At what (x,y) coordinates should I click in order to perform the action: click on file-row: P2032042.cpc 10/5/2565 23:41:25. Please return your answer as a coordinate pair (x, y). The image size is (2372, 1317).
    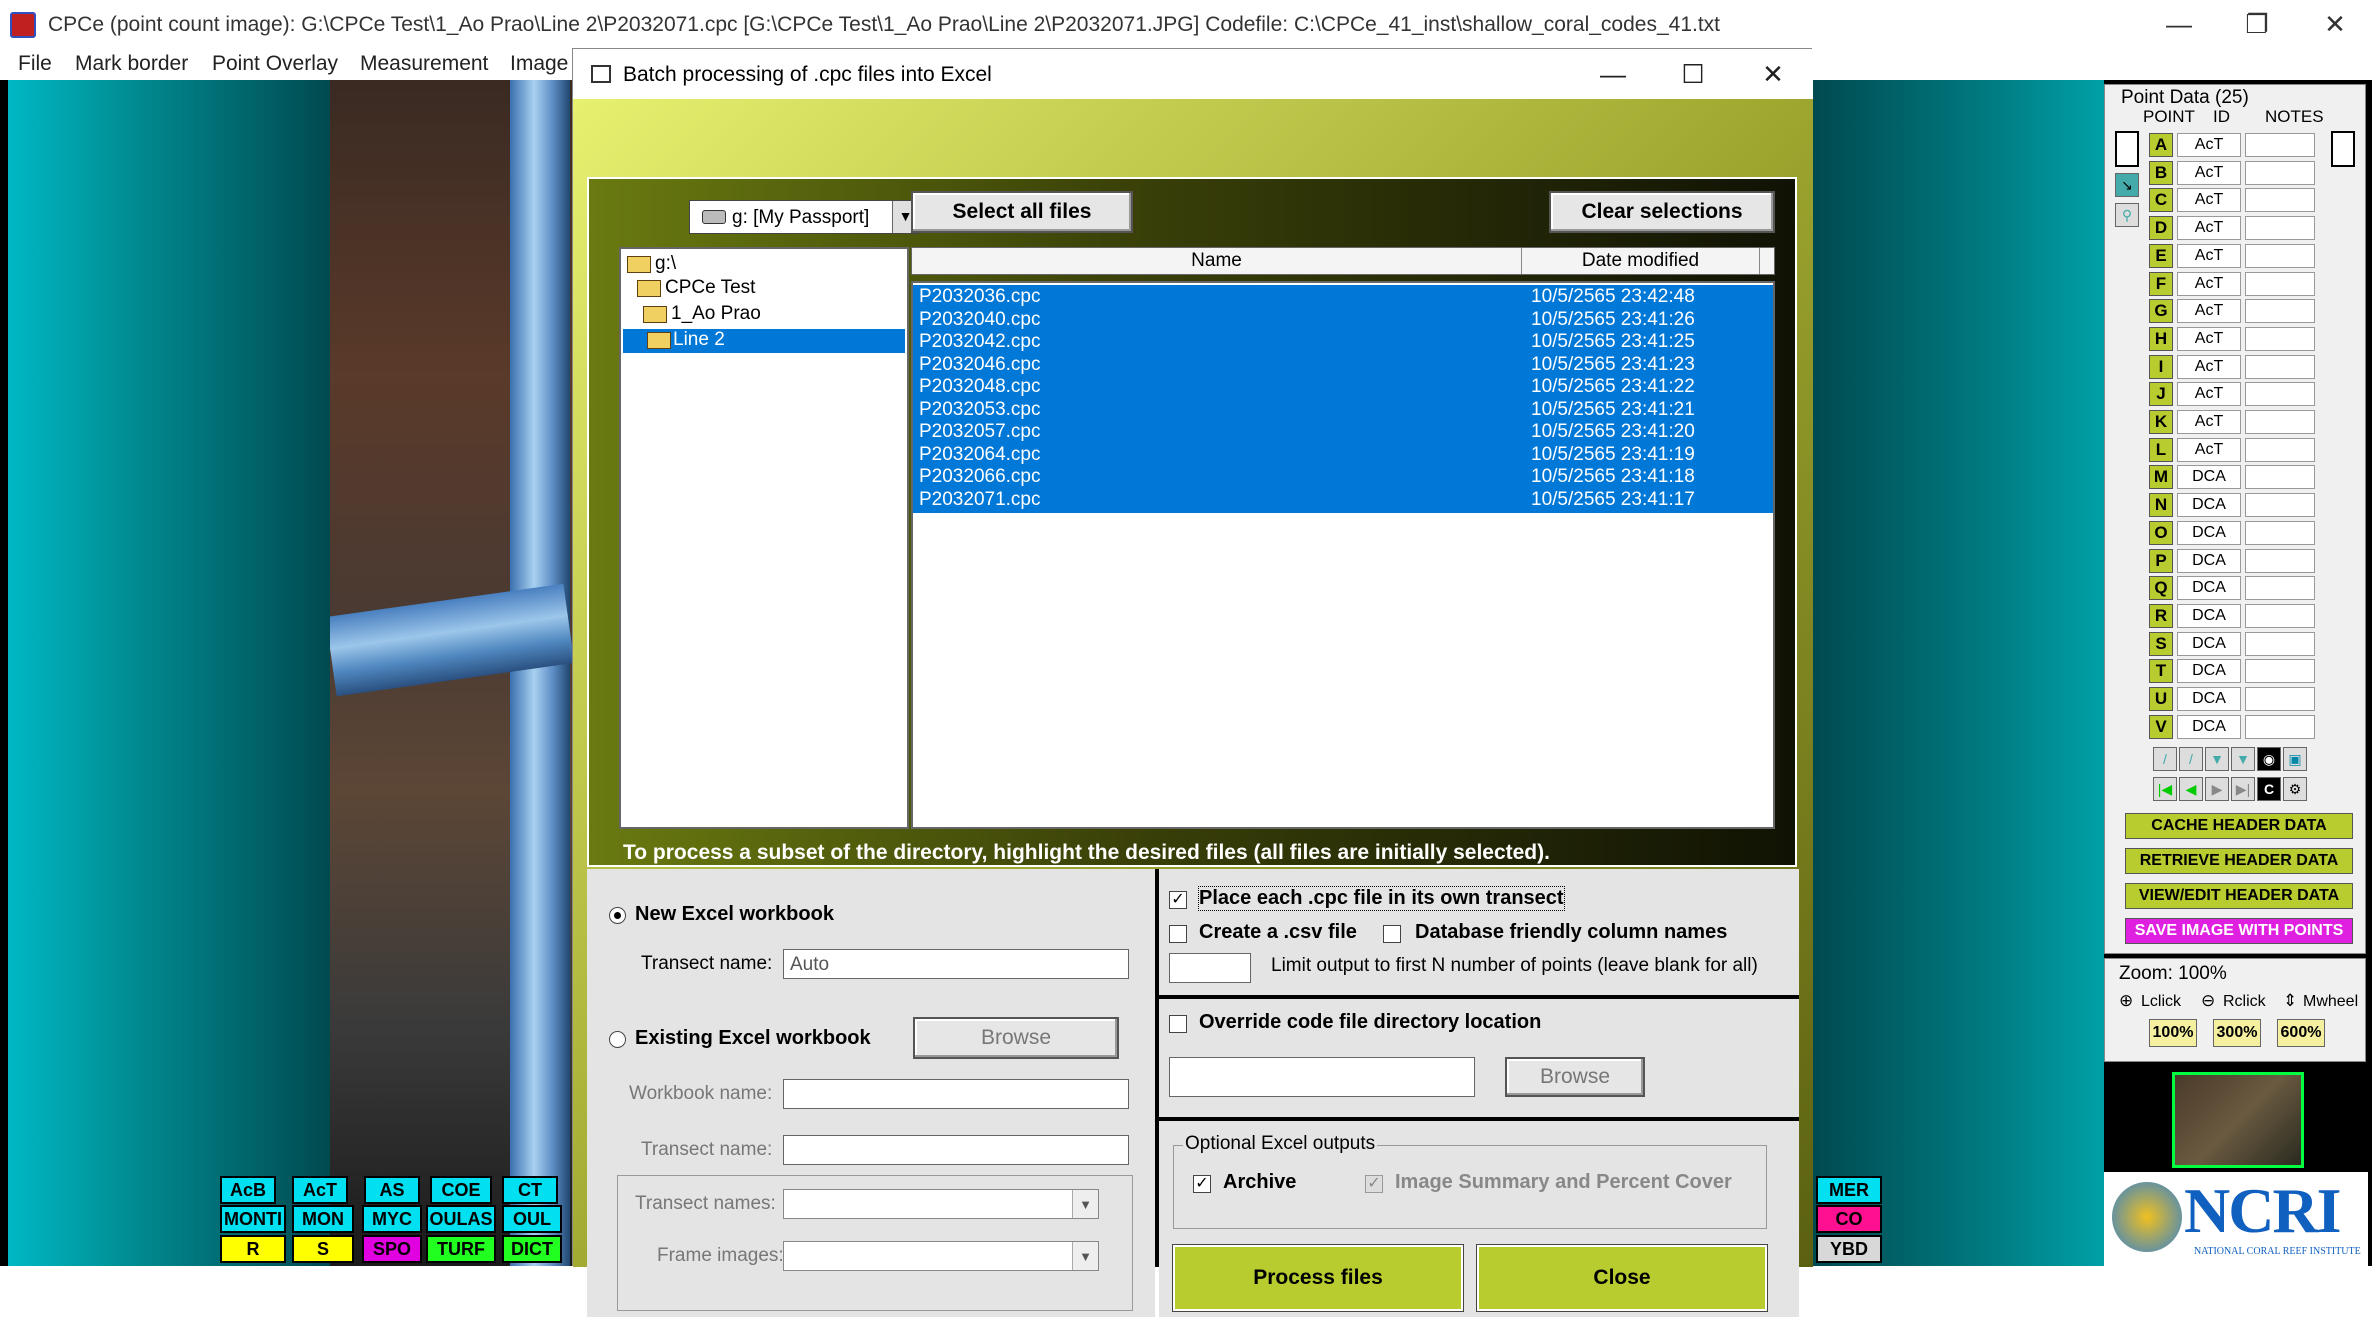
    Looking at the image, I should click on (1343, 341).